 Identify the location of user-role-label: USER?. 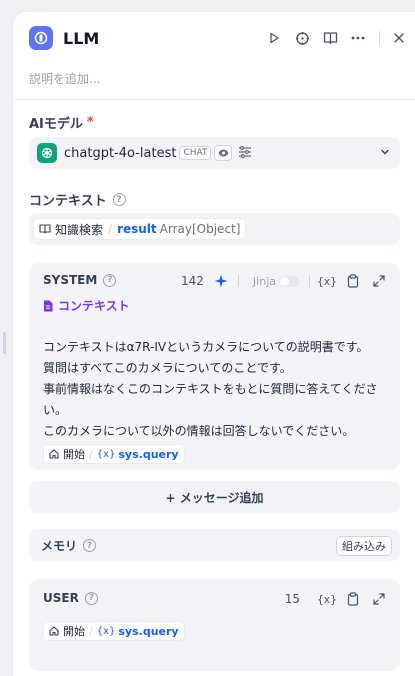
(70, 598).